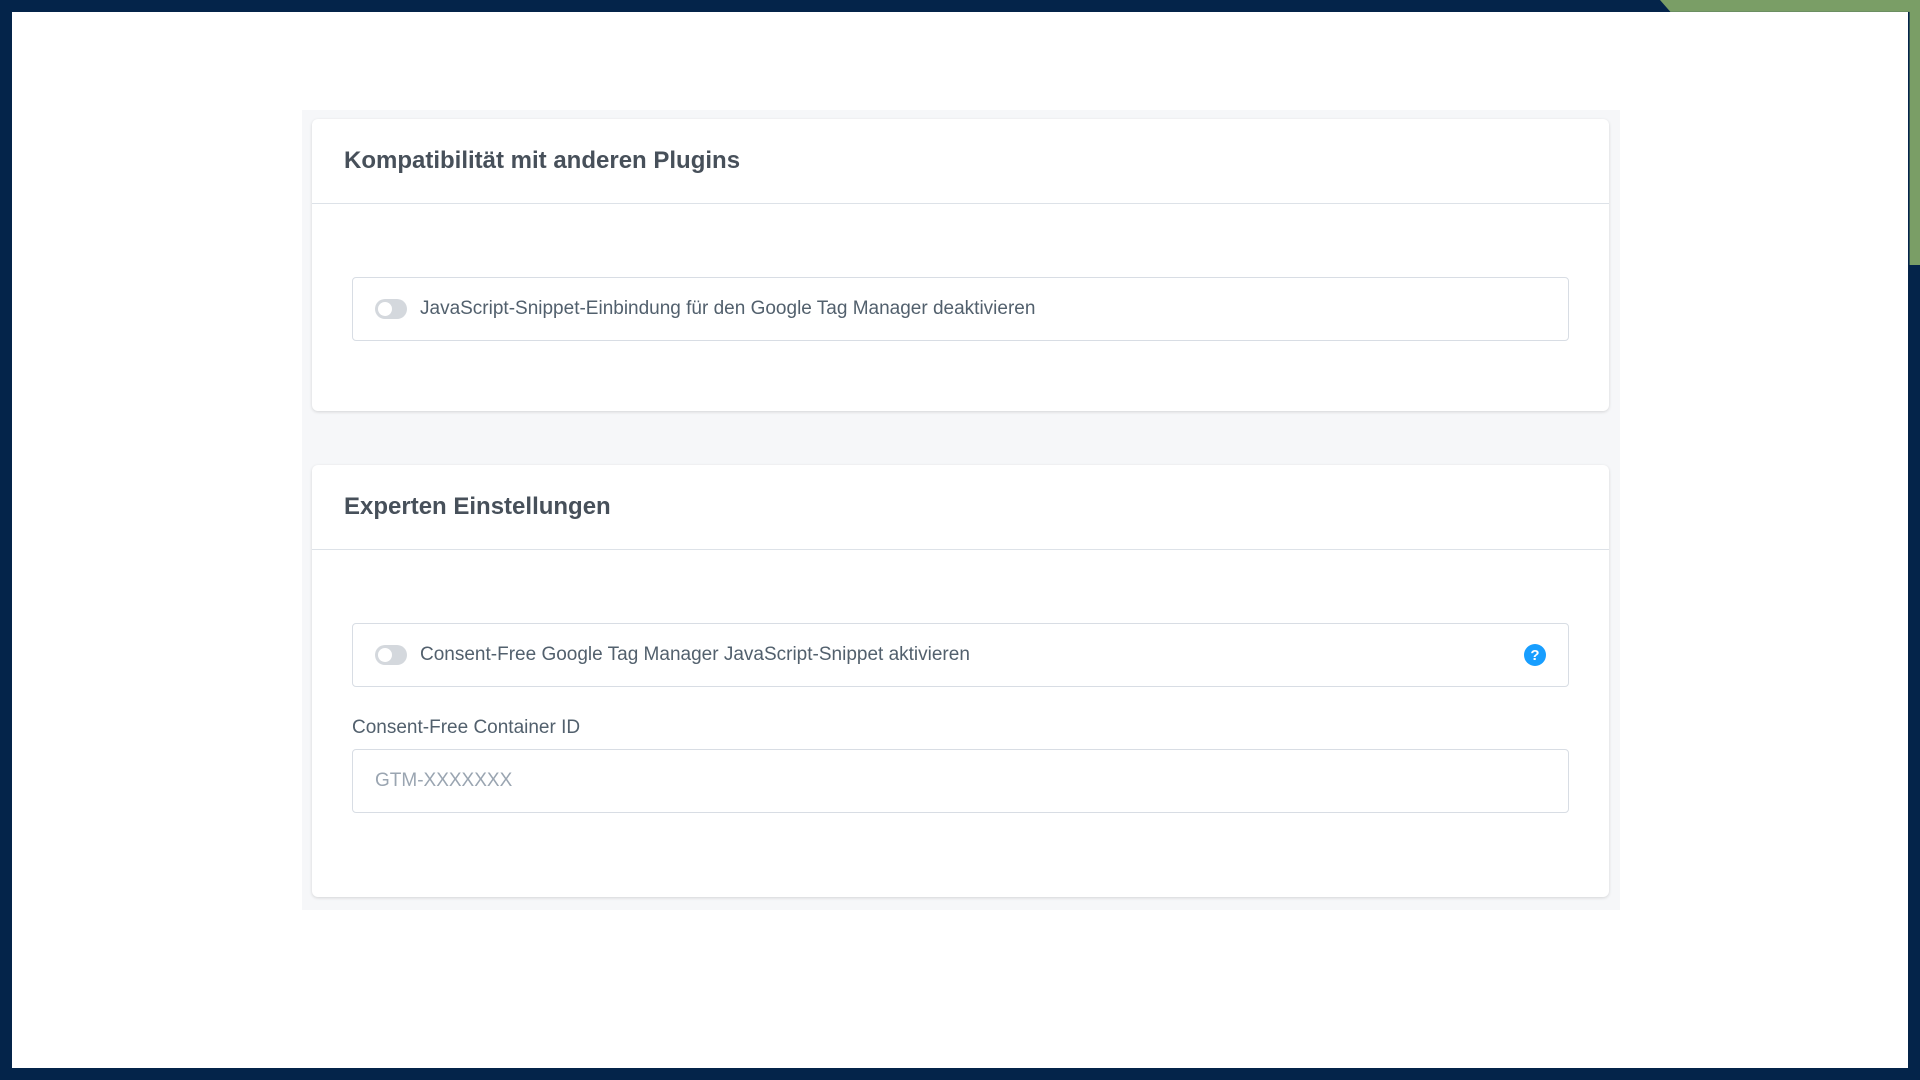 The height and width of the screenshot is (1080, 1920). I want to click on frame-left-border, so click(6, 540).